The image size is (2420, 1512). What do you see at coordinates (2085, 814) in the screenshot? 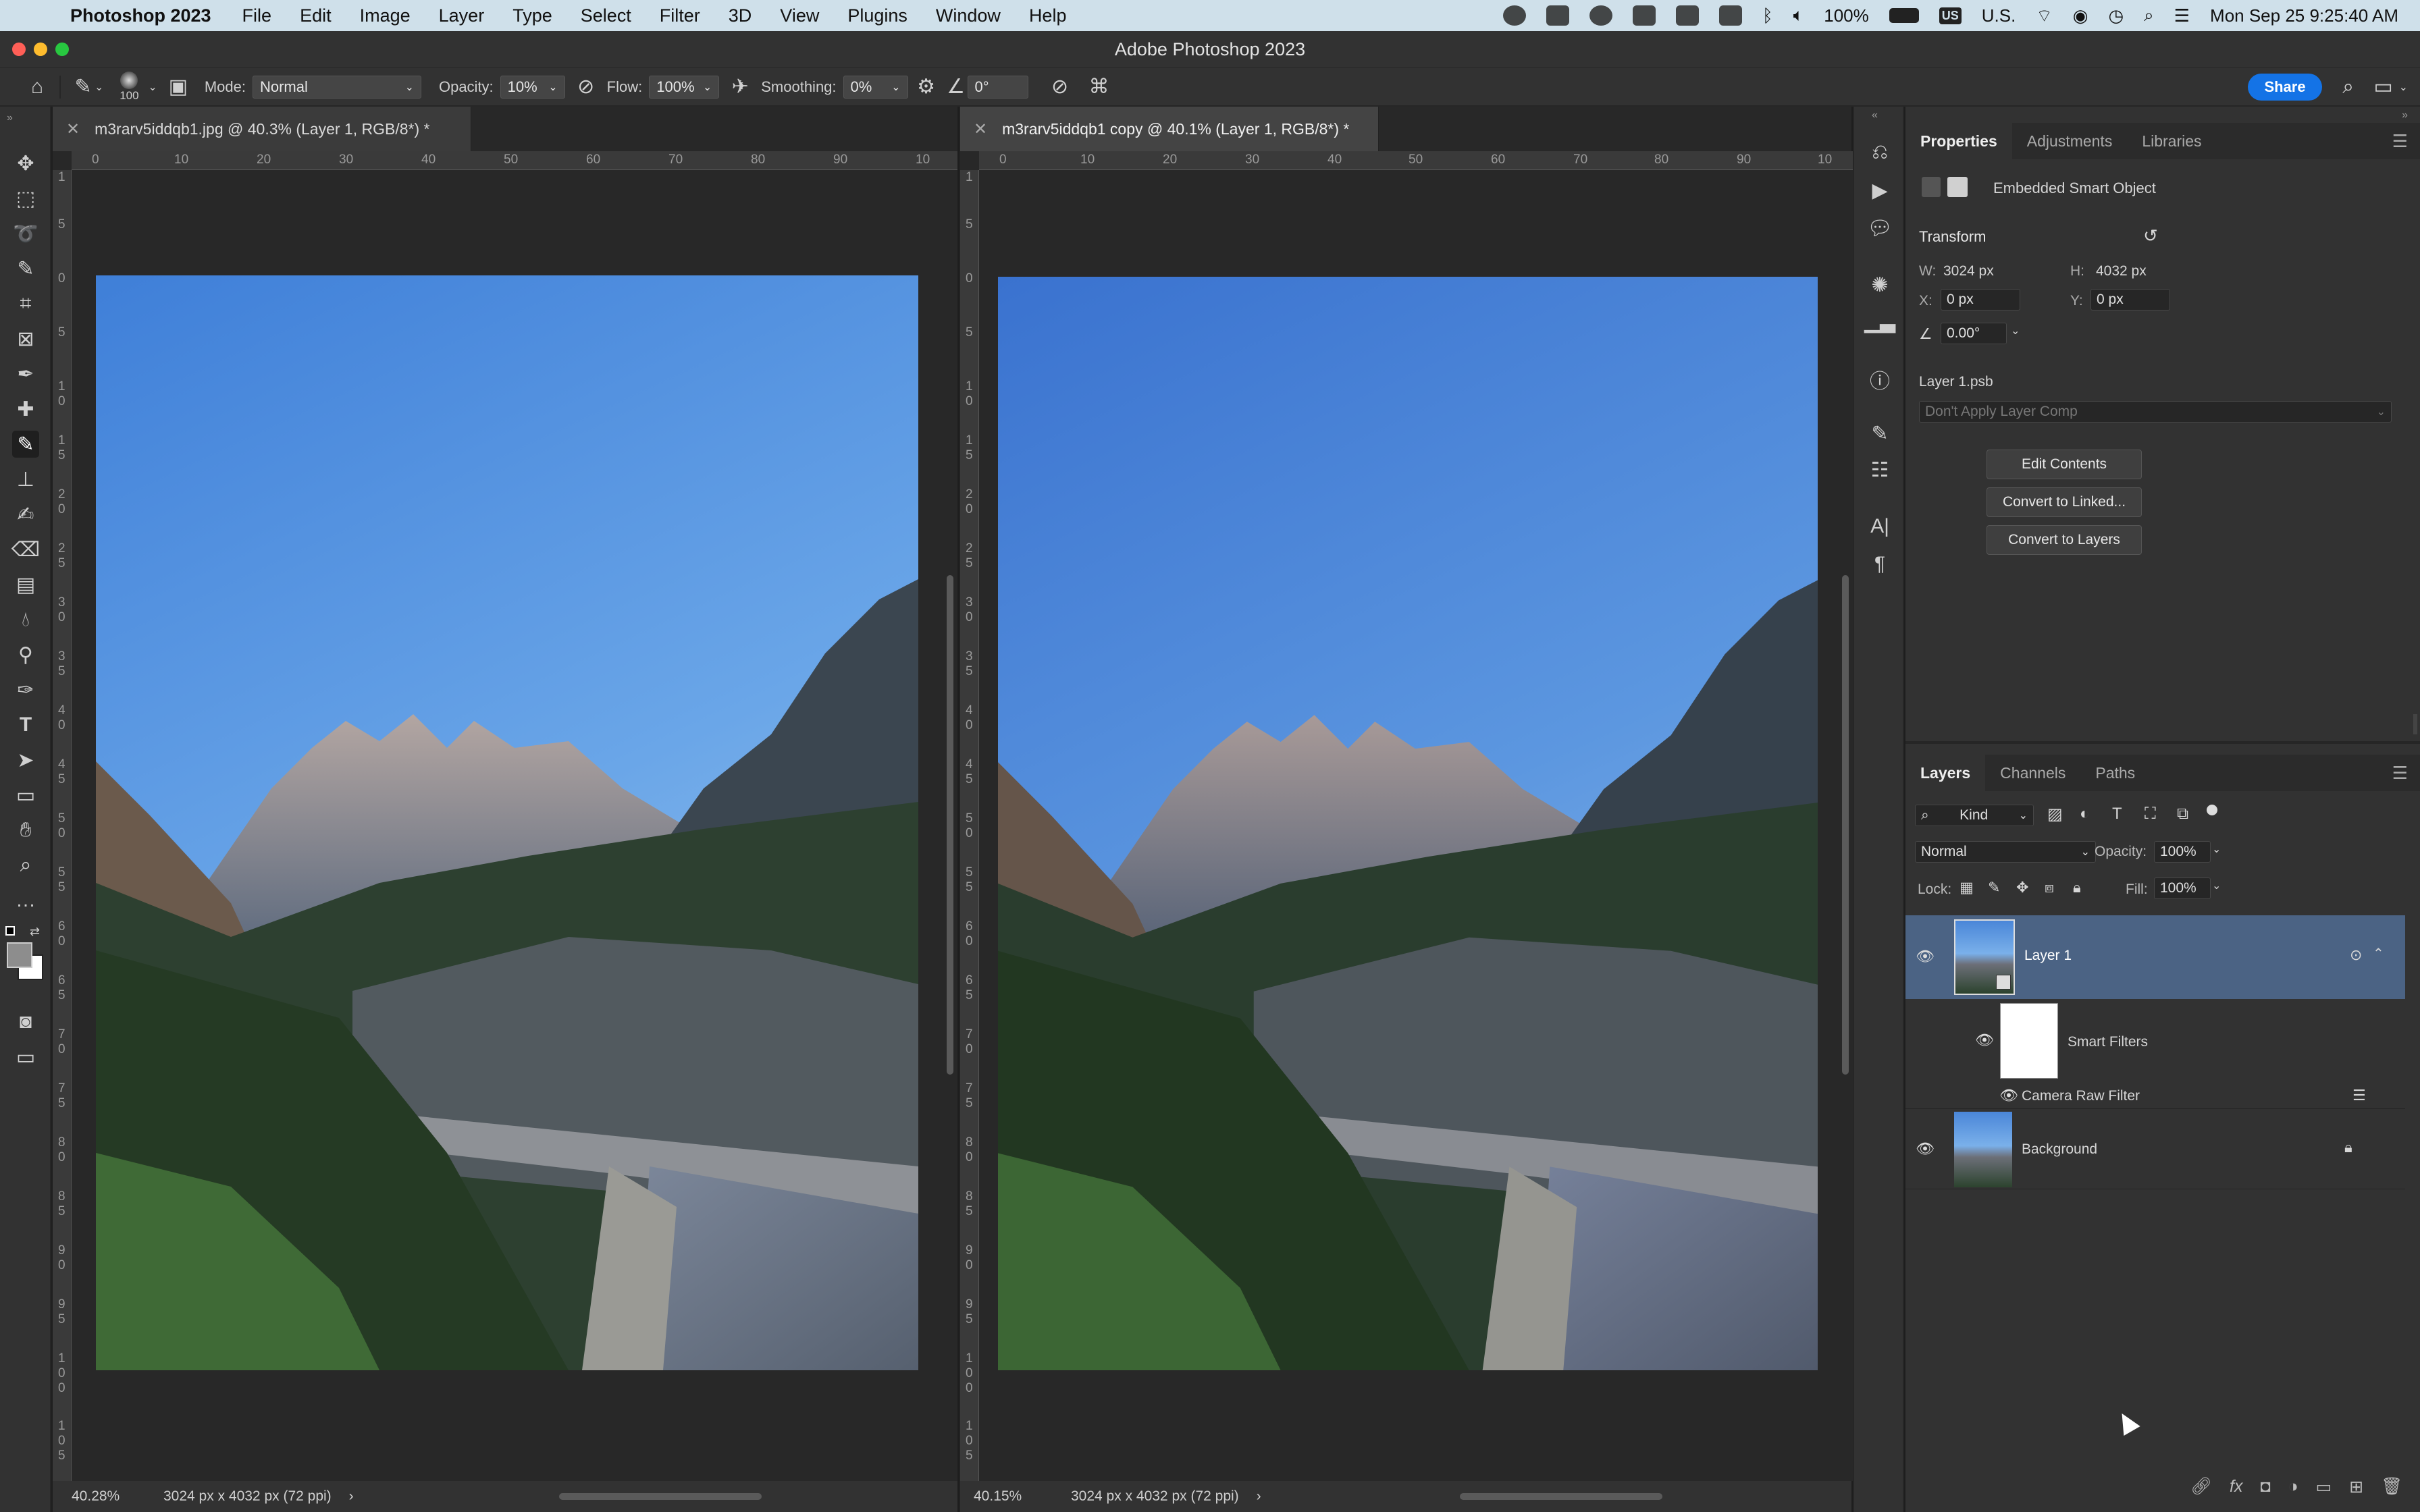
I see `filter-adjustment-icon: ◐` at bounding box center [2085, 814].